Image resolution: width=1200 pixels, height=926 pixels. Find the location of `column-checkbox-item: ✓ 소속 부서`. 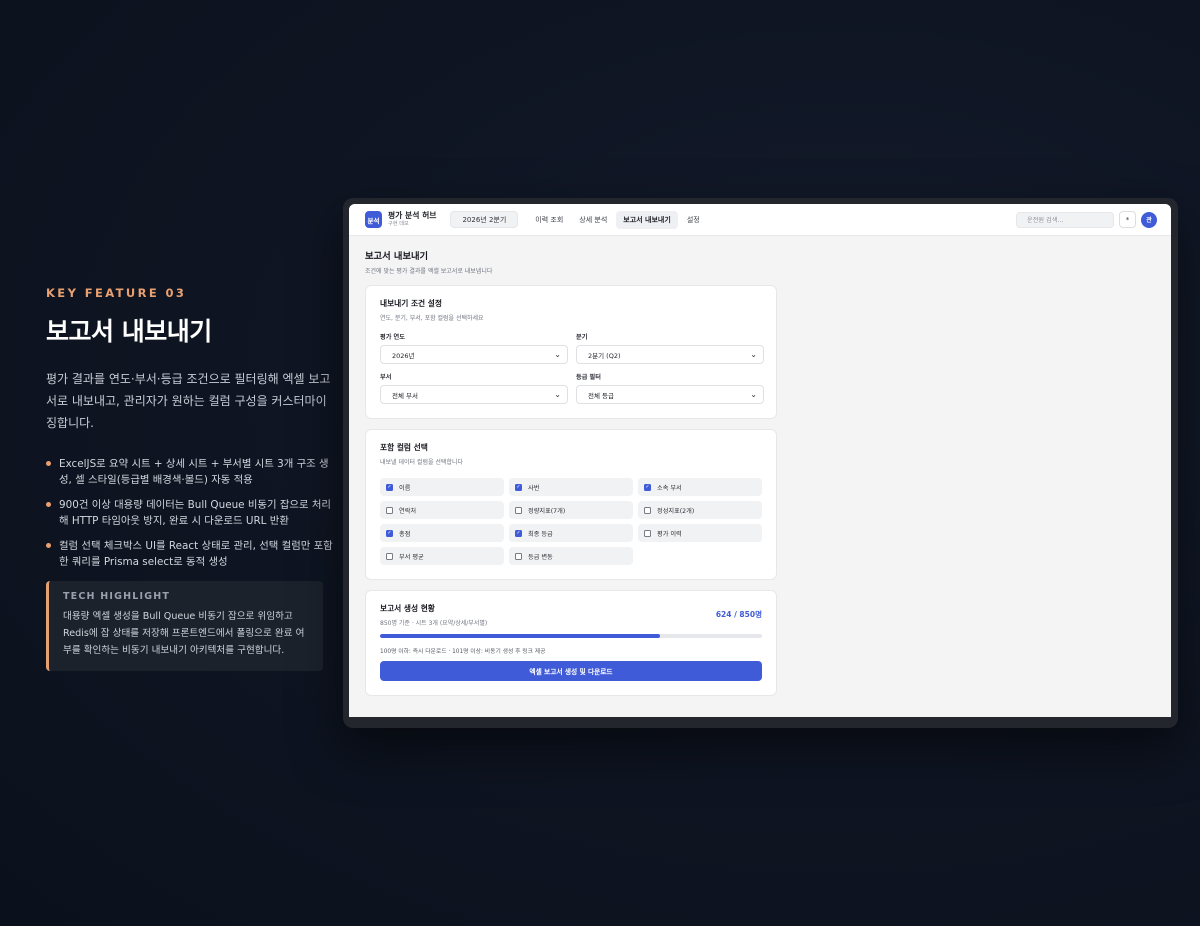

column-checkbox-item: ✓ 소속 부서 is located at coordinates (700, 487).